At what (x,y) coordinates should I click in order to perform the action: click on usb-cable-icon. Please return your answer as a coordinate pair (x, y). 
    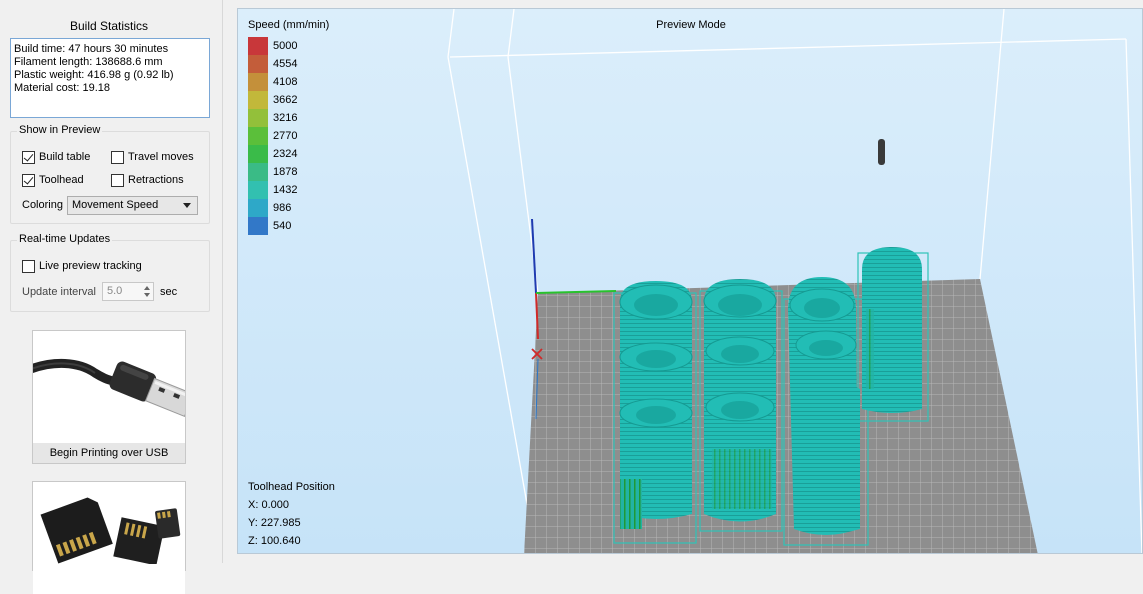
    Looking at the image, I should click on (110, 387).